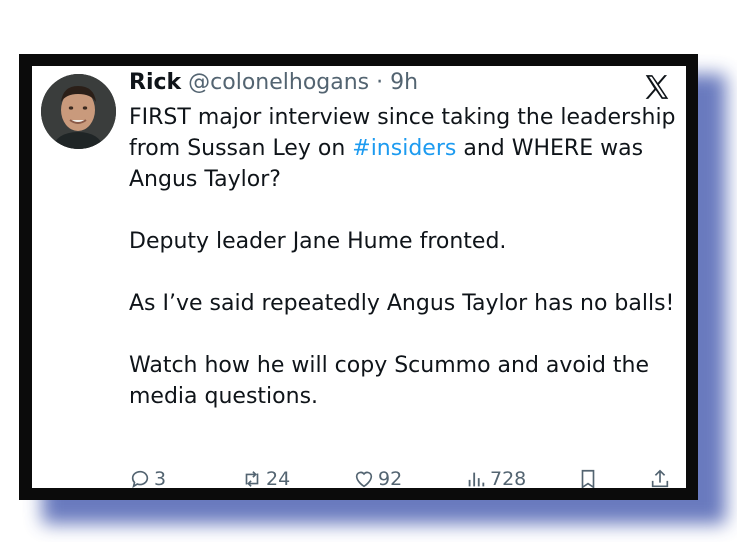 The width and height of the screenshot is (737, 542). What do you see at coordinates (278, 478) in the screenshot?
I see `repost-count: 24` at bounding box center [278, 478].